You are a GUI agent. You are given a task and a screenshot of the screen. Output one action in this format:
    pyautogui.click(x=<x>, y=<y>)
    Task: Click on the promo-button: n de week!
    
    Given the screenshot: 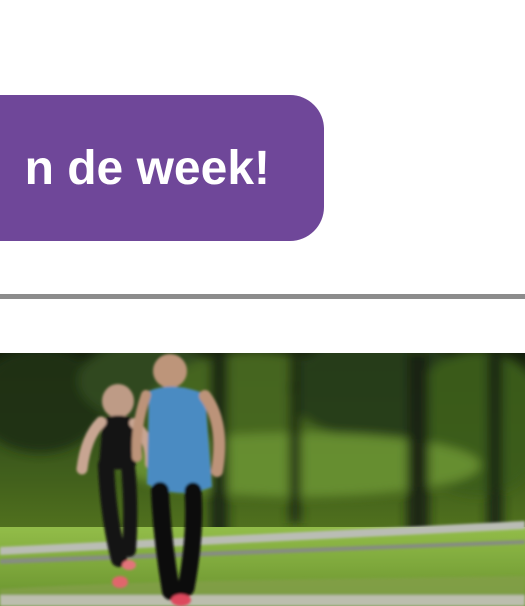 What is the action you would take?
    pyautogui.click(x=162, y=168)
    